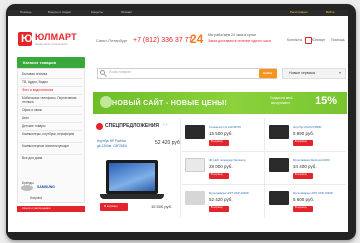  I want to click on banner-title: НОВЫЙ САЙТ - НОВЫЕ ЦЕНЫ!, so click(170, 103).